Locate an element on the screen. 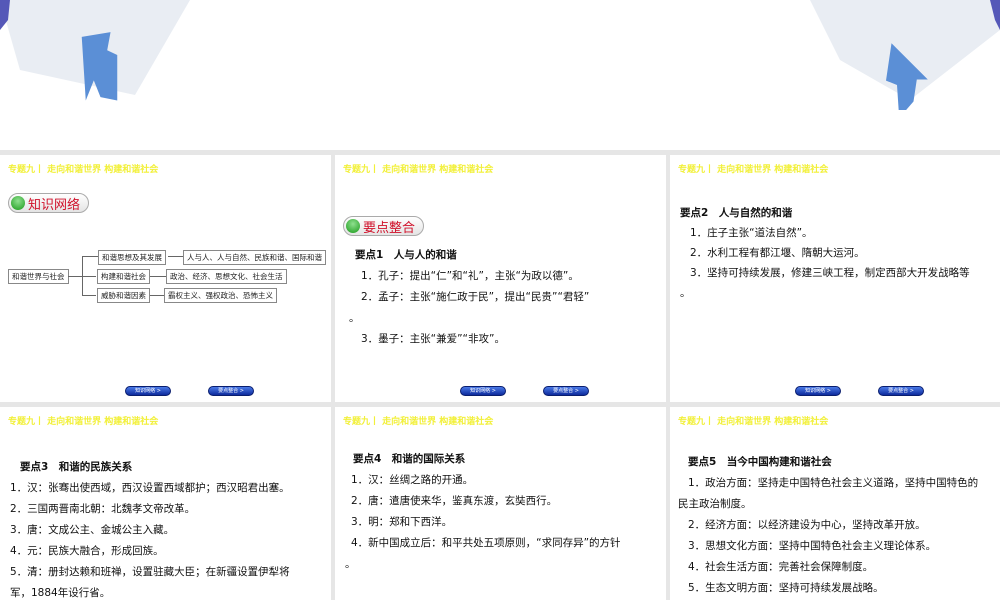 This screenshot has height=600, width=1000. body-line: 1．汉：张骞出使西域，西汉设置西域都护；西汉昭君出塞。 is located at coordinates (150, 488).